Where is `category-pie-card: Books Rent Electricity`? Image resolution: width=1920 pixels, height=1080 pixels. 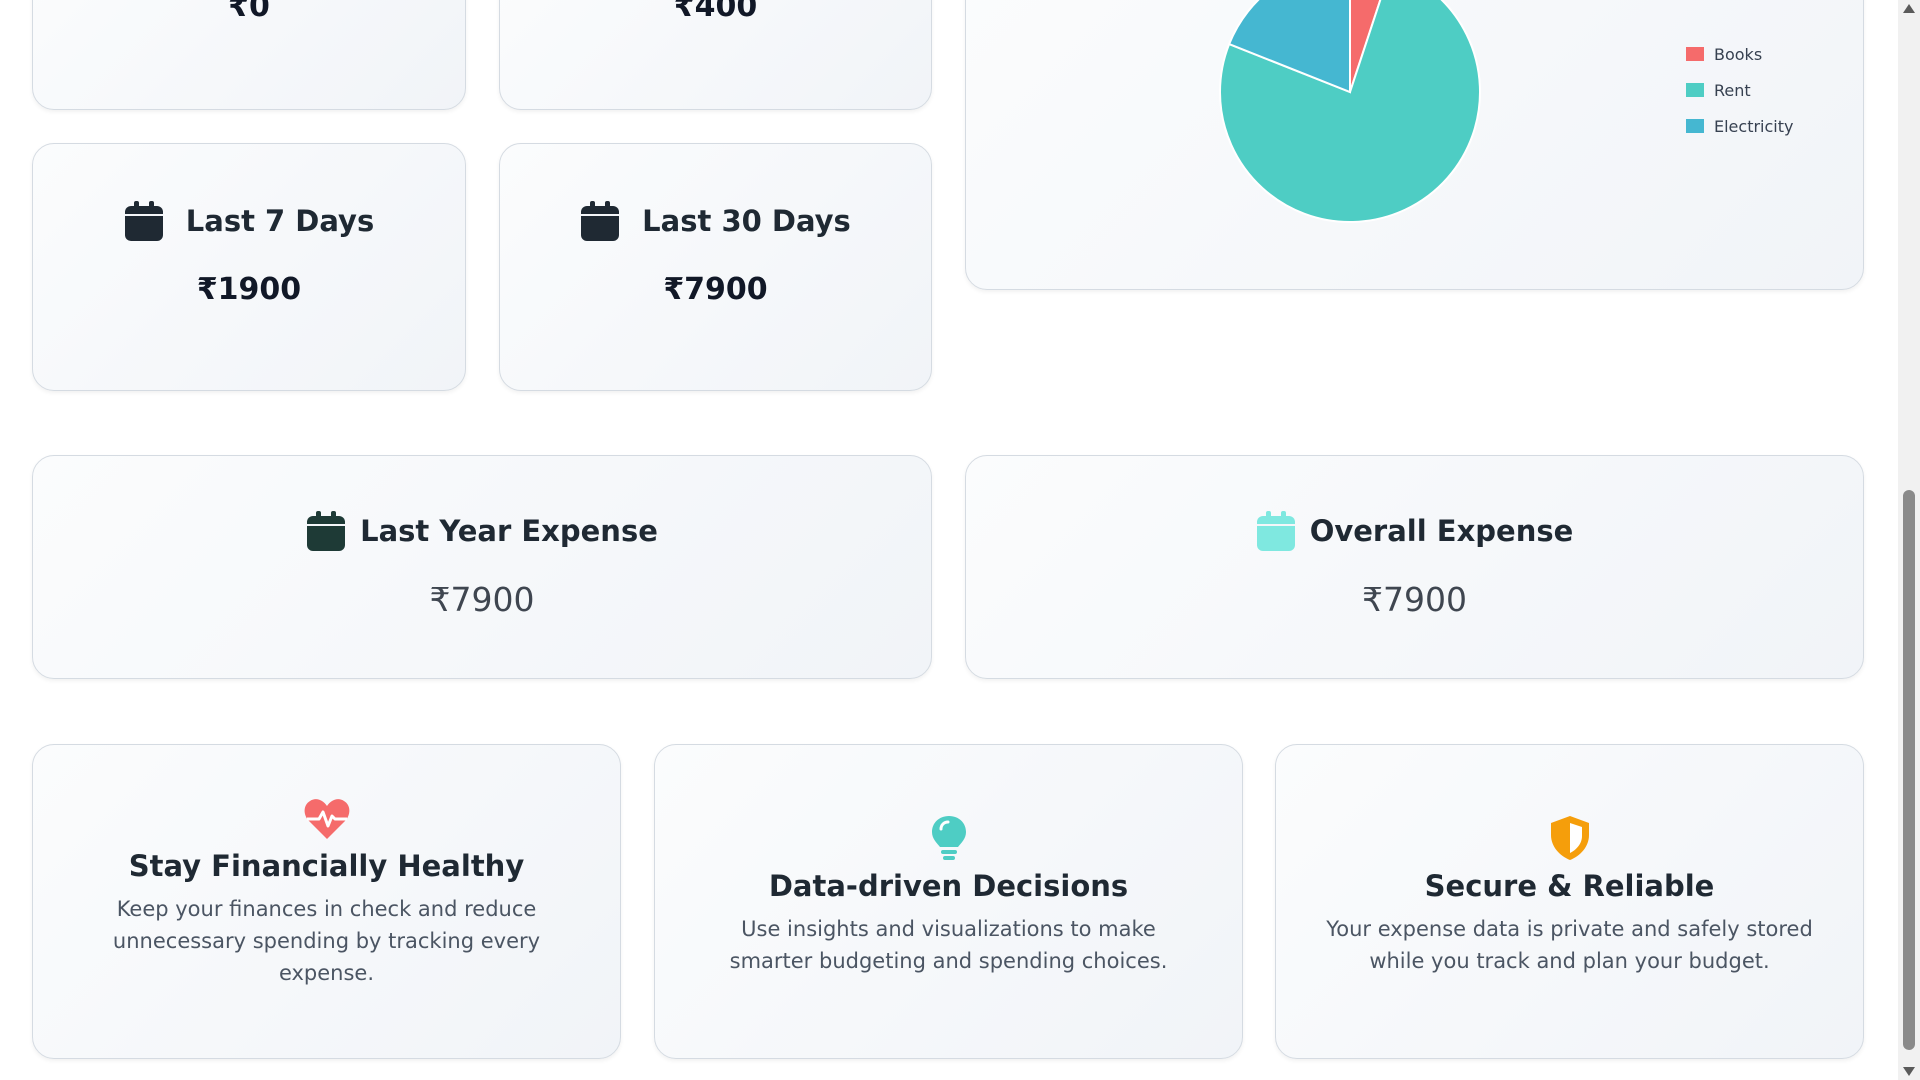 category-pie-card: Books Rent Electricity is located at coordinates (1414, 145).